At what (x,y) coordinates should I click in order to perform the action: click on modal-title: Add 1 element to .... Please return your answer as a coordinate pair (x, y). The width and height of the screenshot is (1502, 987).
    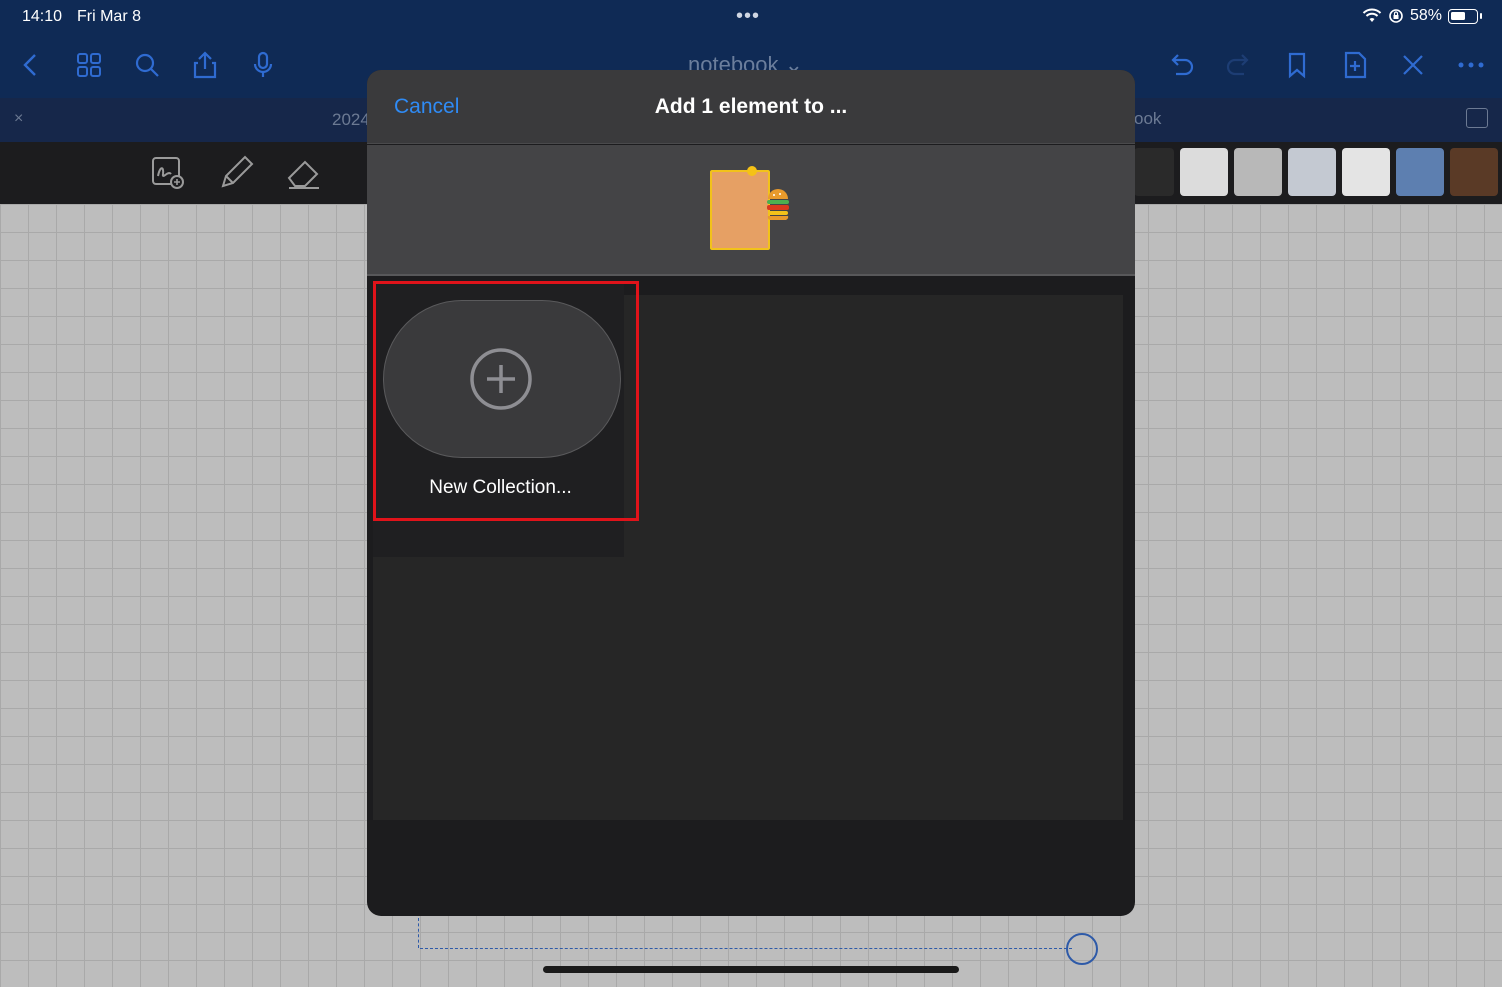
    Looking at the image, I should click on (751, 106).